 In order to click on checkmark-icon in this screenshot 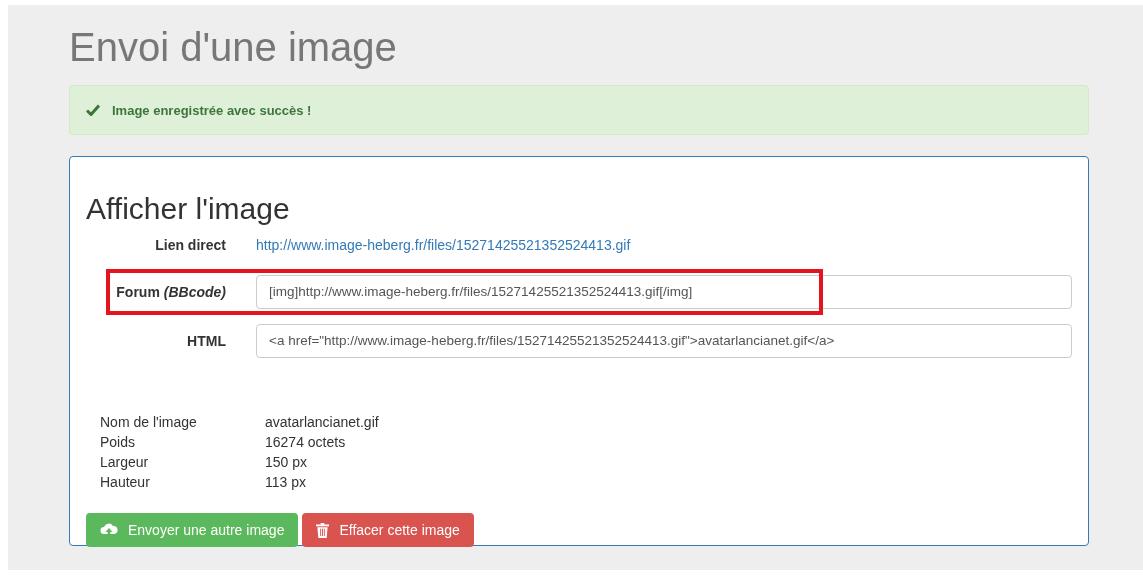, I will do `click(93, 110)`.